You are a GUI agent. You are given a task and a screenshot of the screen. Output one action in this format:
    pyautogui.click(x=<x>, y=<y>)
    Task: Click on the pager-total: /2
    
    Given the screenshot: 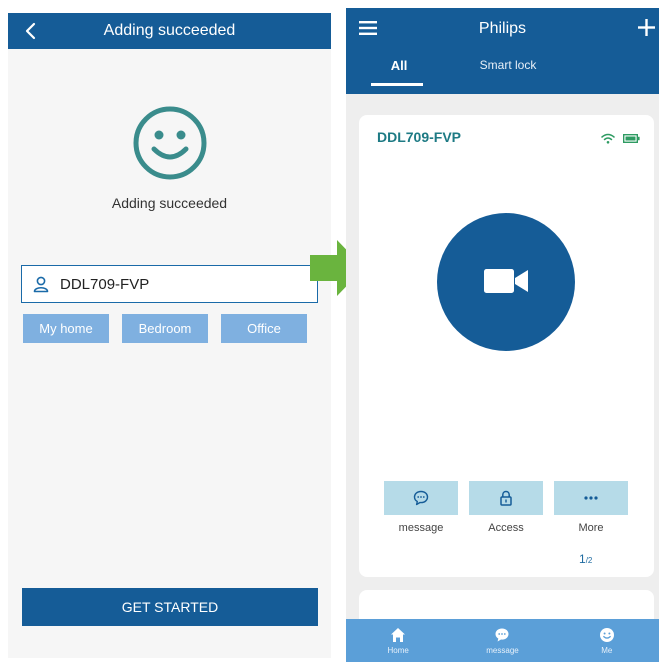 What is the action you would take?
    pyautogui.click(x=589, y=560)
    